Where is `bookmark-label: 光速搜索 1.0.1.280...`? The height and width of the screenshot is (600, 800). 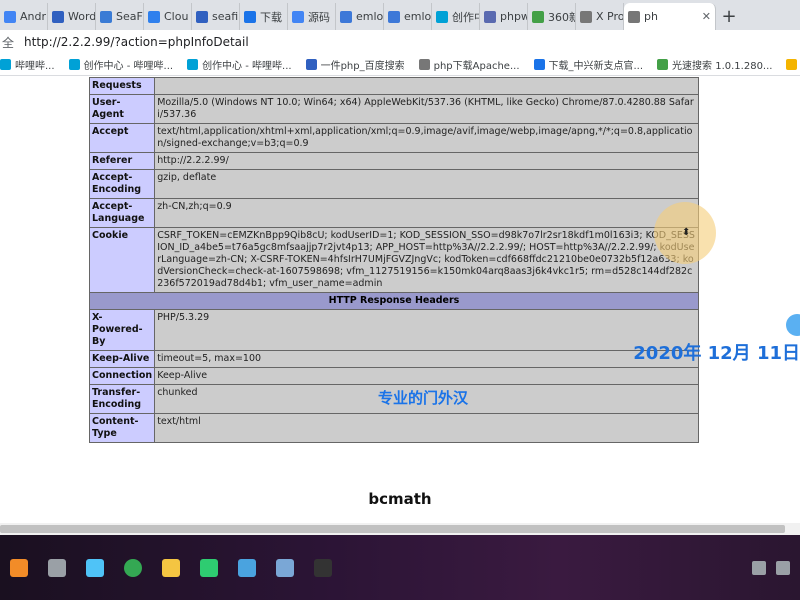
bookmark-label: 光速搜索 1.0.1.280... is located at coordinates (722, 66).